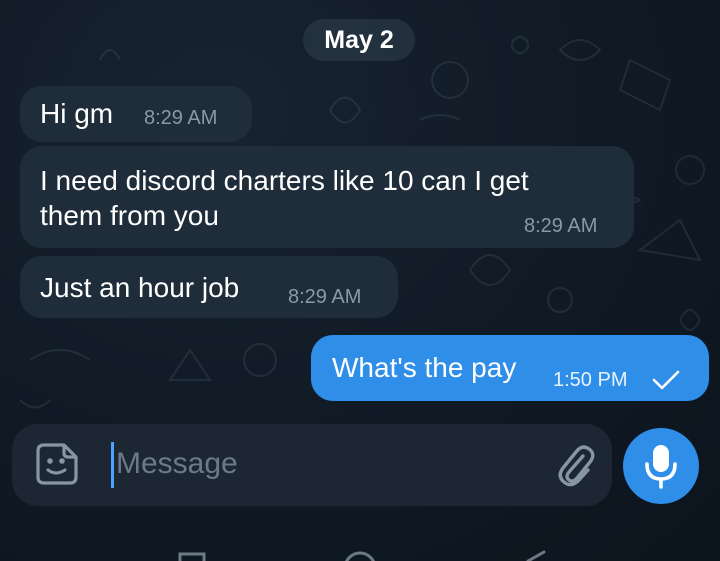 This screenshot has height=561, width=720. I want to click on message-input, so click(314, 464).